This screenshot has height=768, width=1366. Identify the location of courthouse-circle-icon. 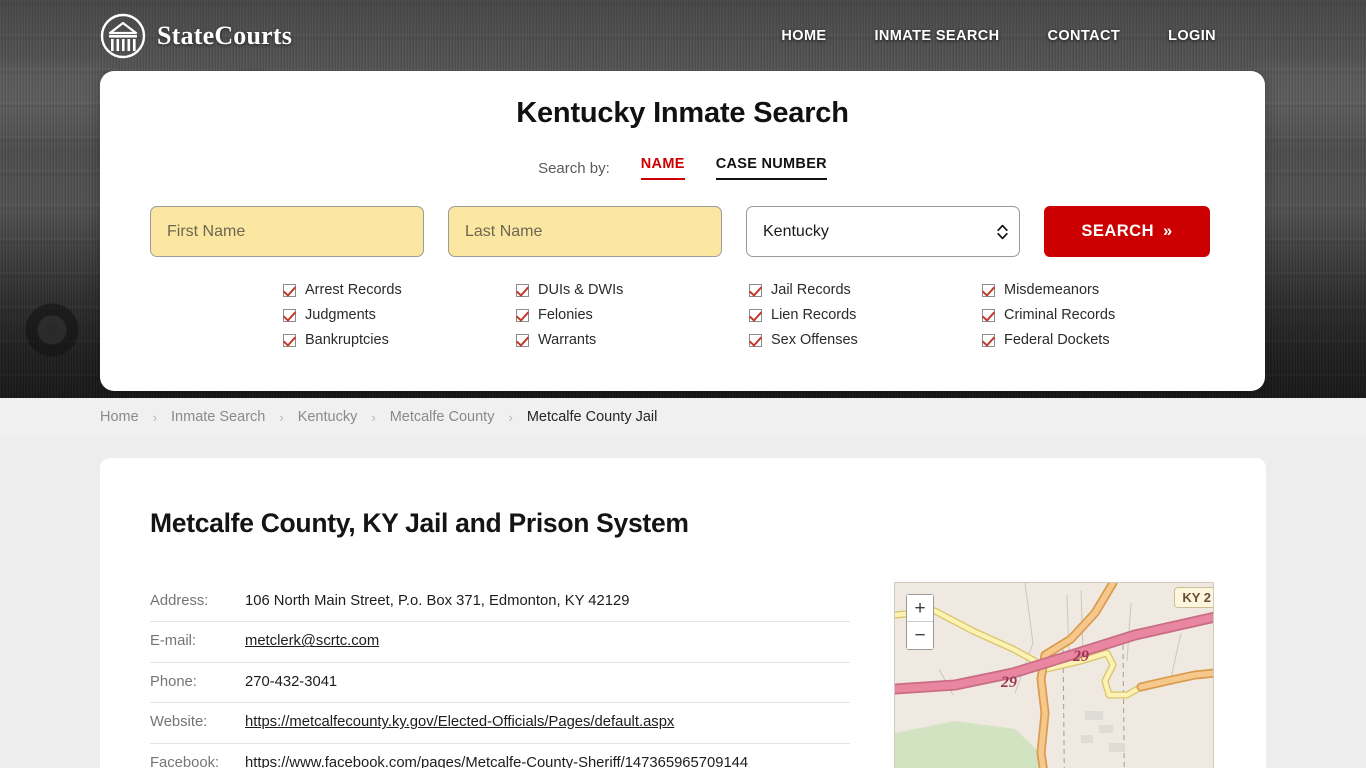
(123, 36).